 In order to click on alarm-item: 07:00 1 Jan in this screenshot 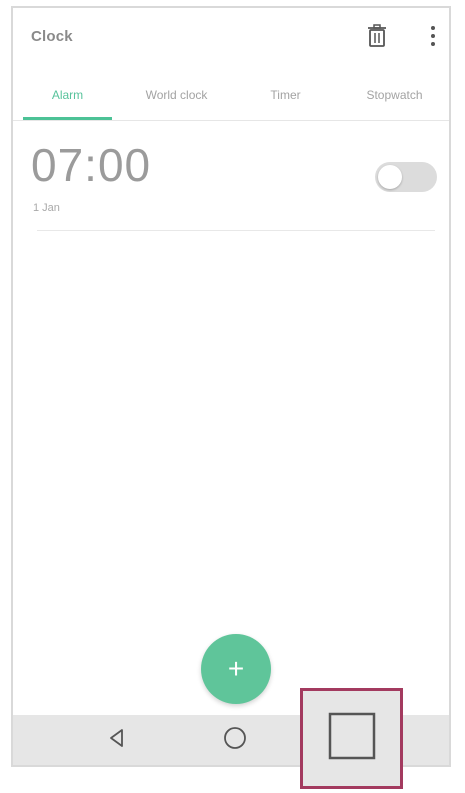, I will do `click(231, 177)`.